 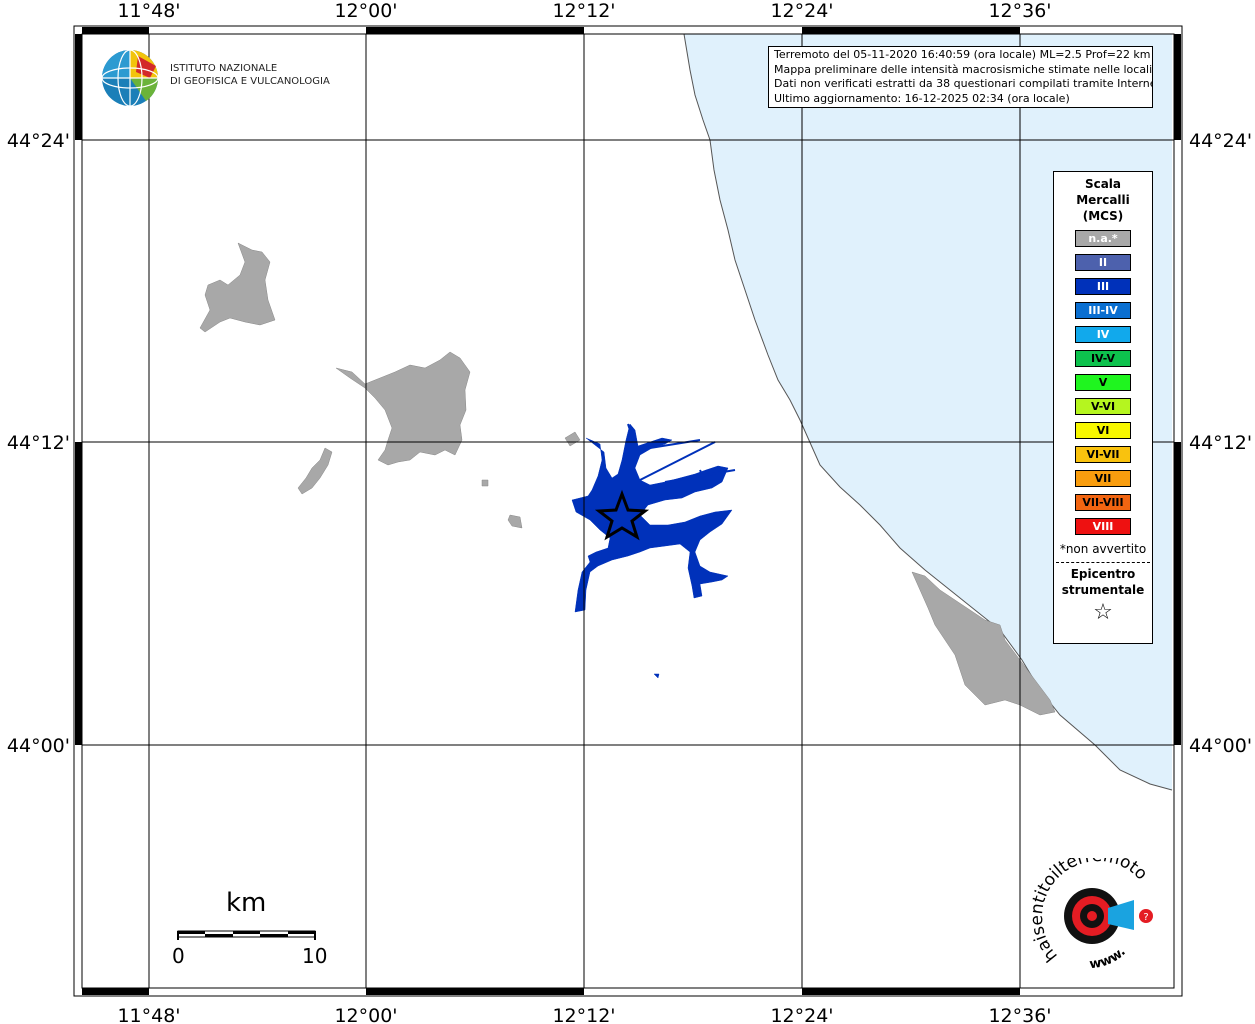 I want to click on lon-label-bottom-3: 12°12', so click(x=583, y=1014).